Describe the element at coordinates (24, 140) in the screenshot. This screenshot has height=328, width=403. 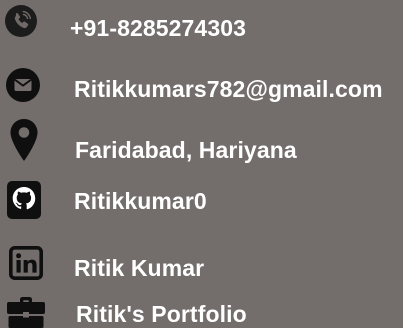
I see `map-pin-icon` at that location.